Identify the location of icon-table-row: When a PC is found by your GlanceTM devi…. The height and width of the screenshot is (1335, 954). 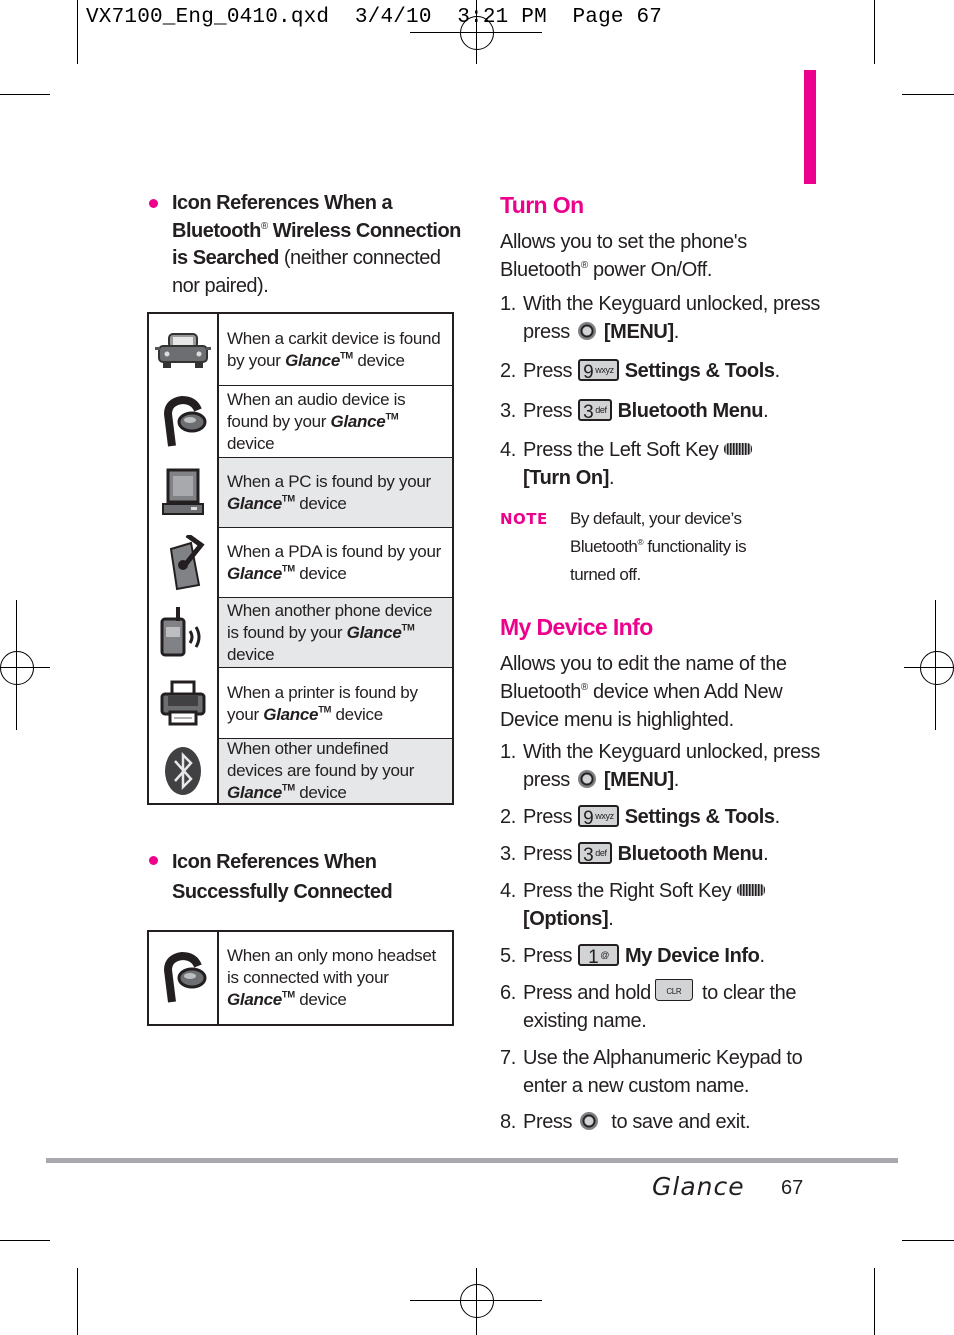
(300, 493).